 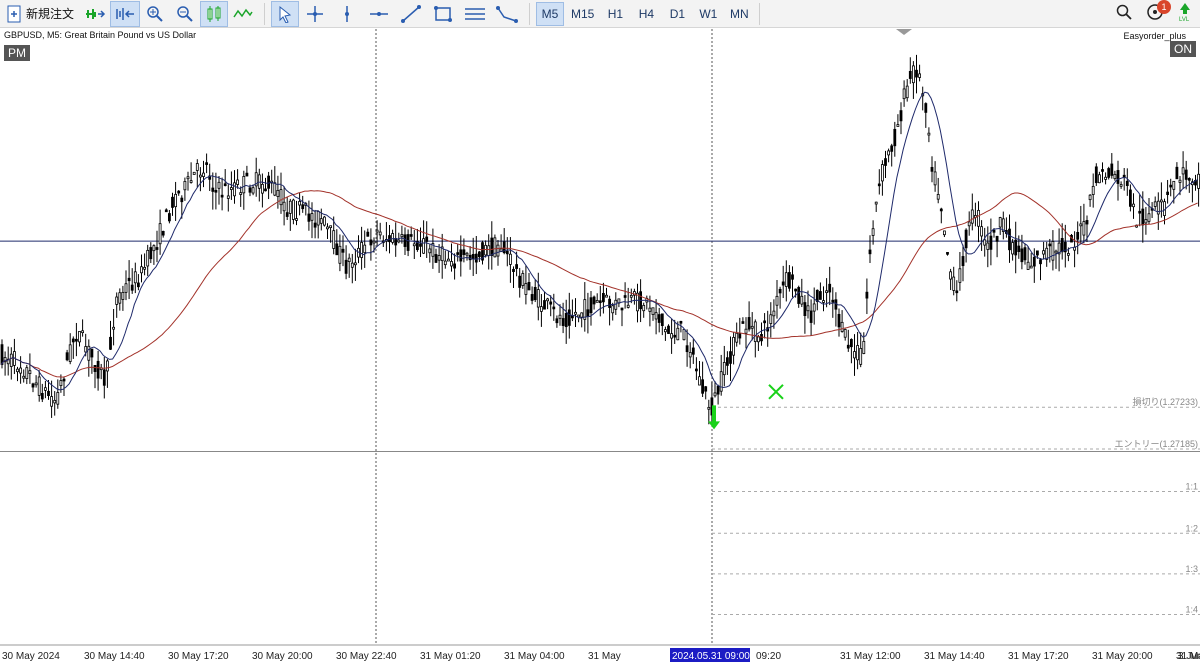 What do you see at coordinates (243, 14) in the screenshot?
I see `line-chart-button` at bounding box center [243, 14].